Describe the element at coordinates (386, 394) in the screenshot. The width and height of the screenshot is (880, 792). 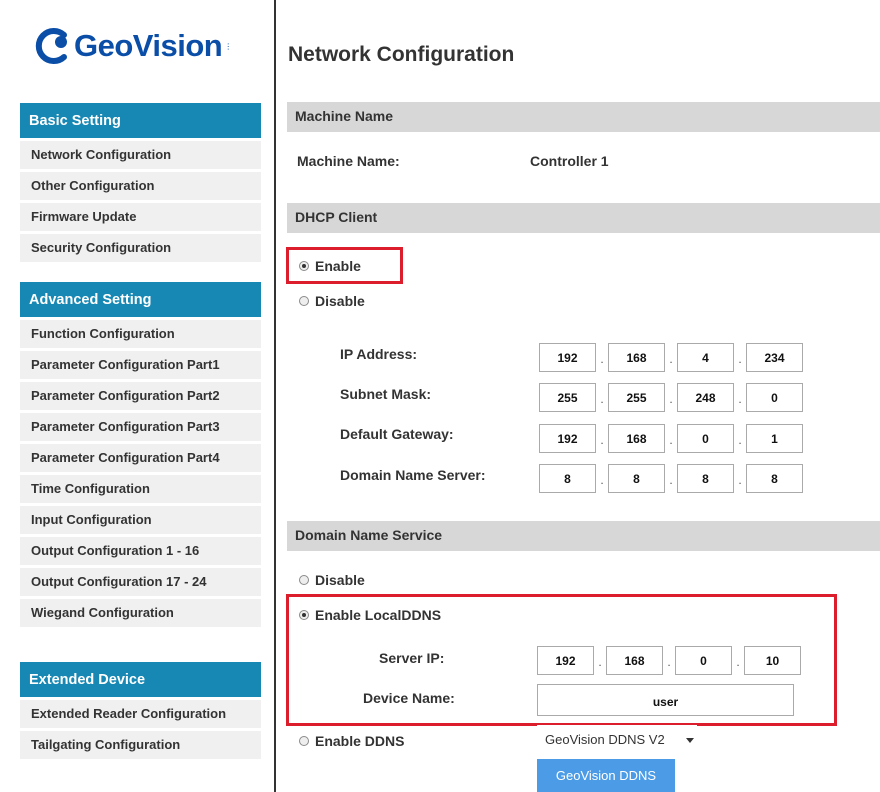
I see `subnet-mask-label: Subnet Mask:` at that location.